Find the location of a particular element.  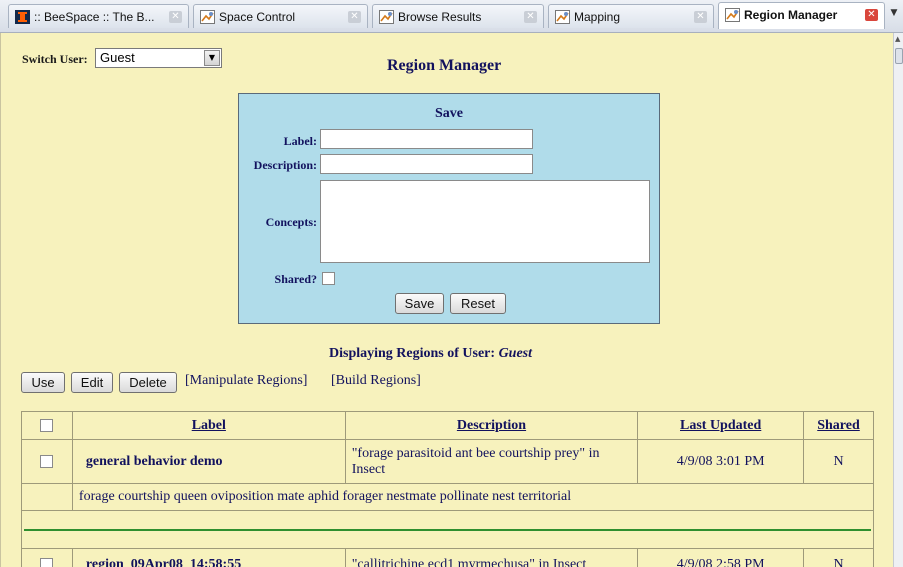

column-header-last-updated: Last Updated is located at coordinates (721, 425).